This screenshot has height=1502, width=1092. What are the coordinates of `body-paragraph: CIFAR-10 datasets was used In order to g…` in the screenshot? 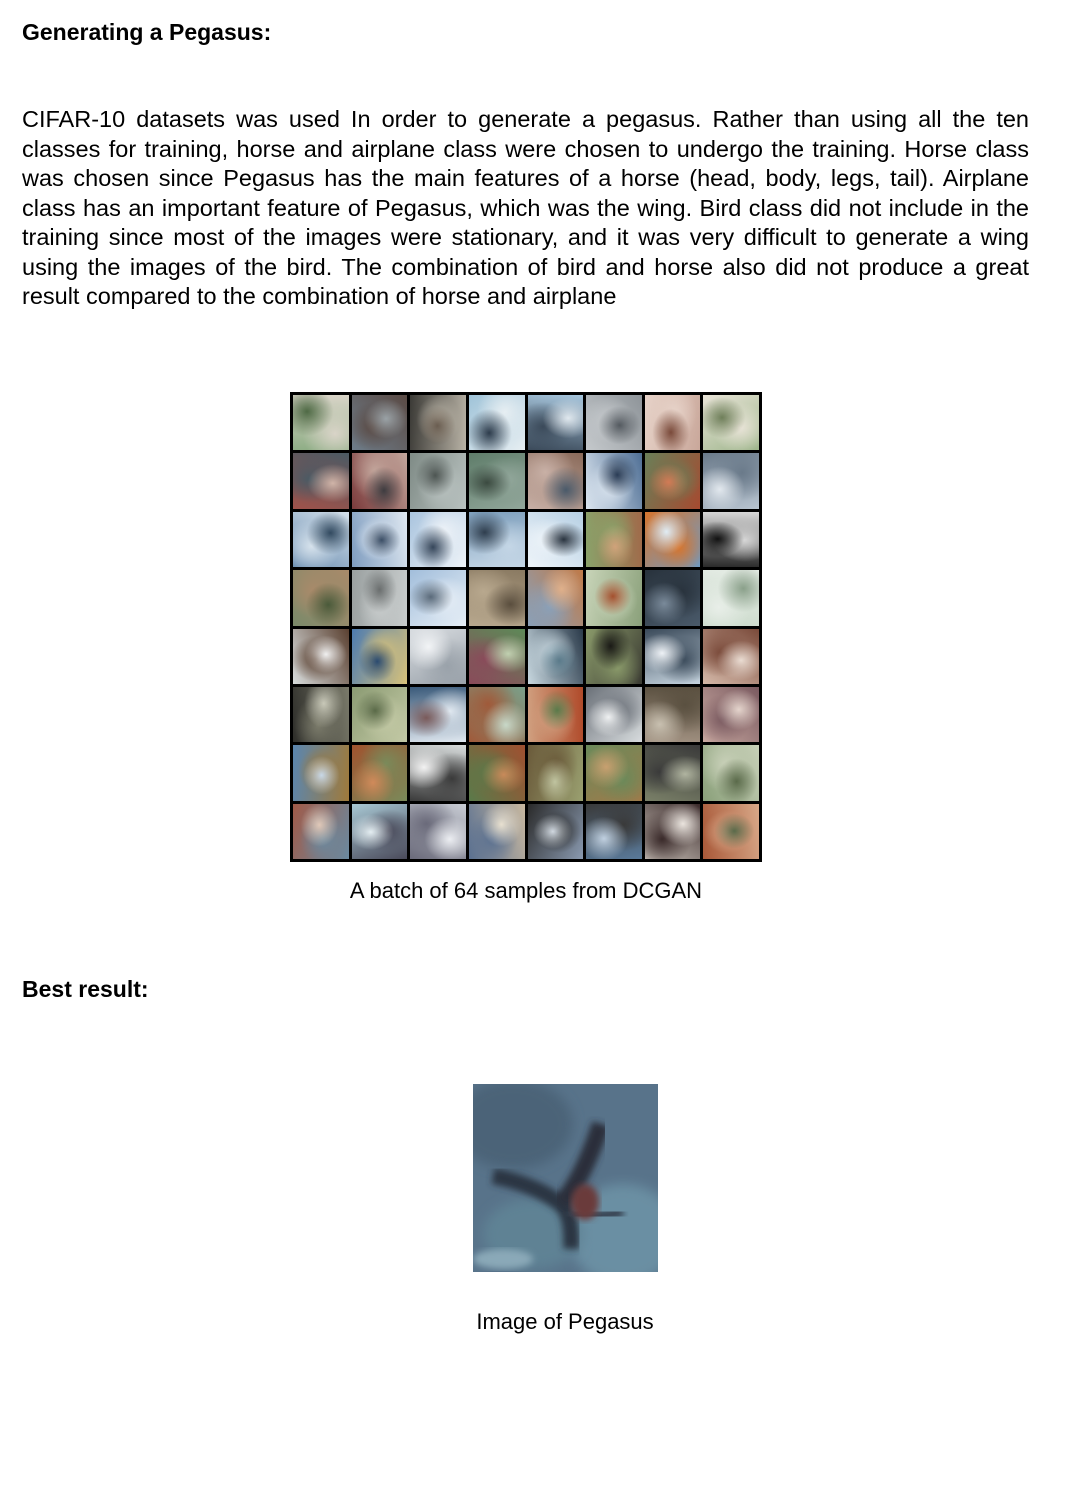 It's located at (525, 207).